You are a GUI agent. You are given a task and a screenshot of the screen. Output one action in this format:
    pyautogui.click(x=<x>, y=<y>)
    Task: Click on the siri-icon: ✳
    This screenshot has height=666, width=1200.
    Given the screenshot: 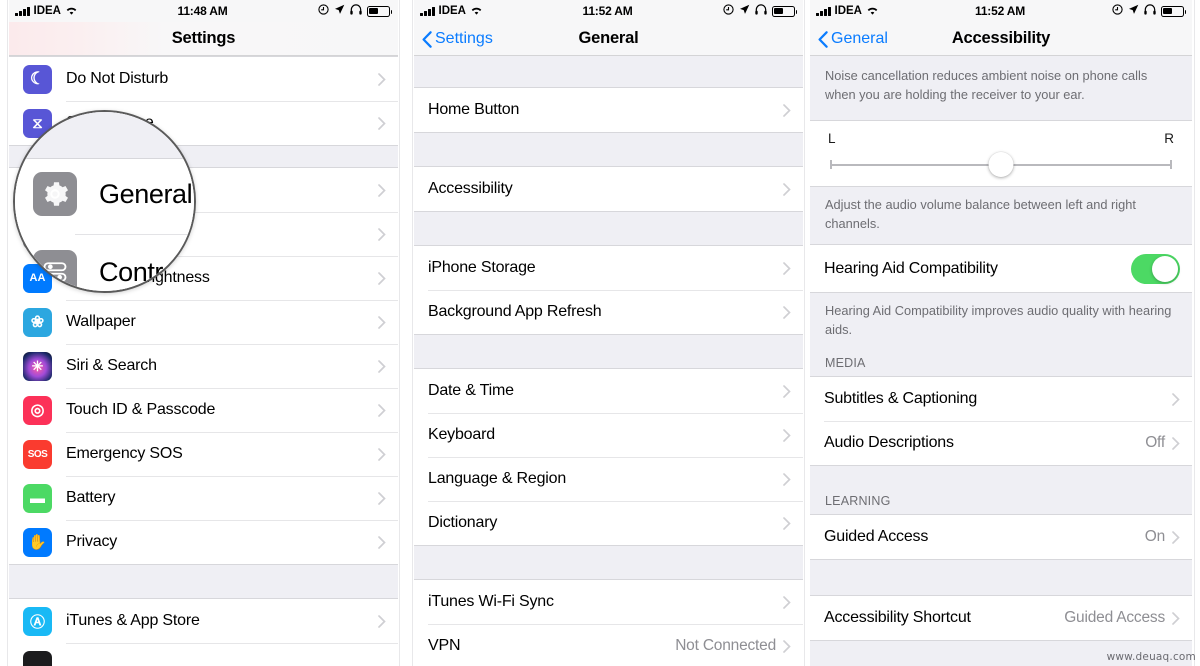 What is the action you would take?
    pyautogui.click(x=37, y=366)
    